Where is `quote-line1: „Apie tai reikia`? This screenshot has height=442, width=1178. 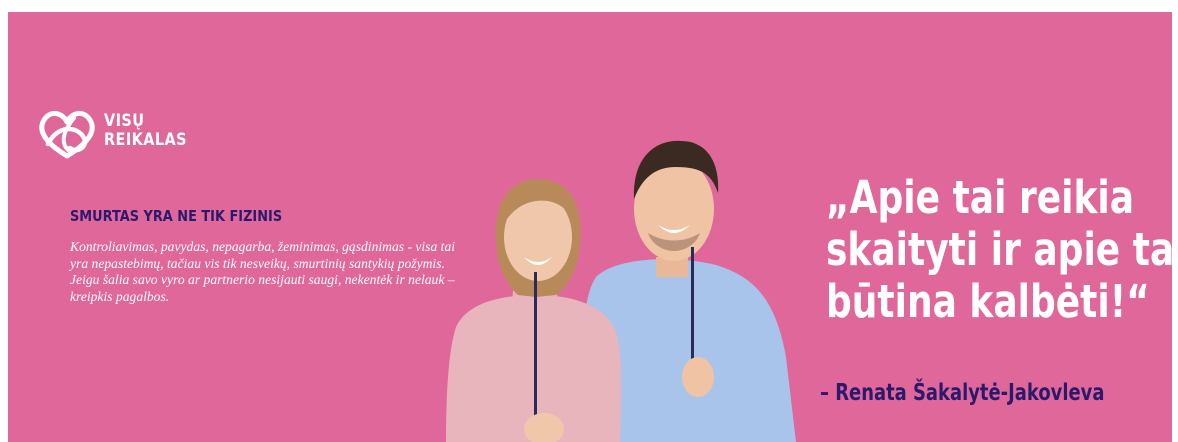
quote-line1: „Apie tai reikia is located at coordinates (980, 197).